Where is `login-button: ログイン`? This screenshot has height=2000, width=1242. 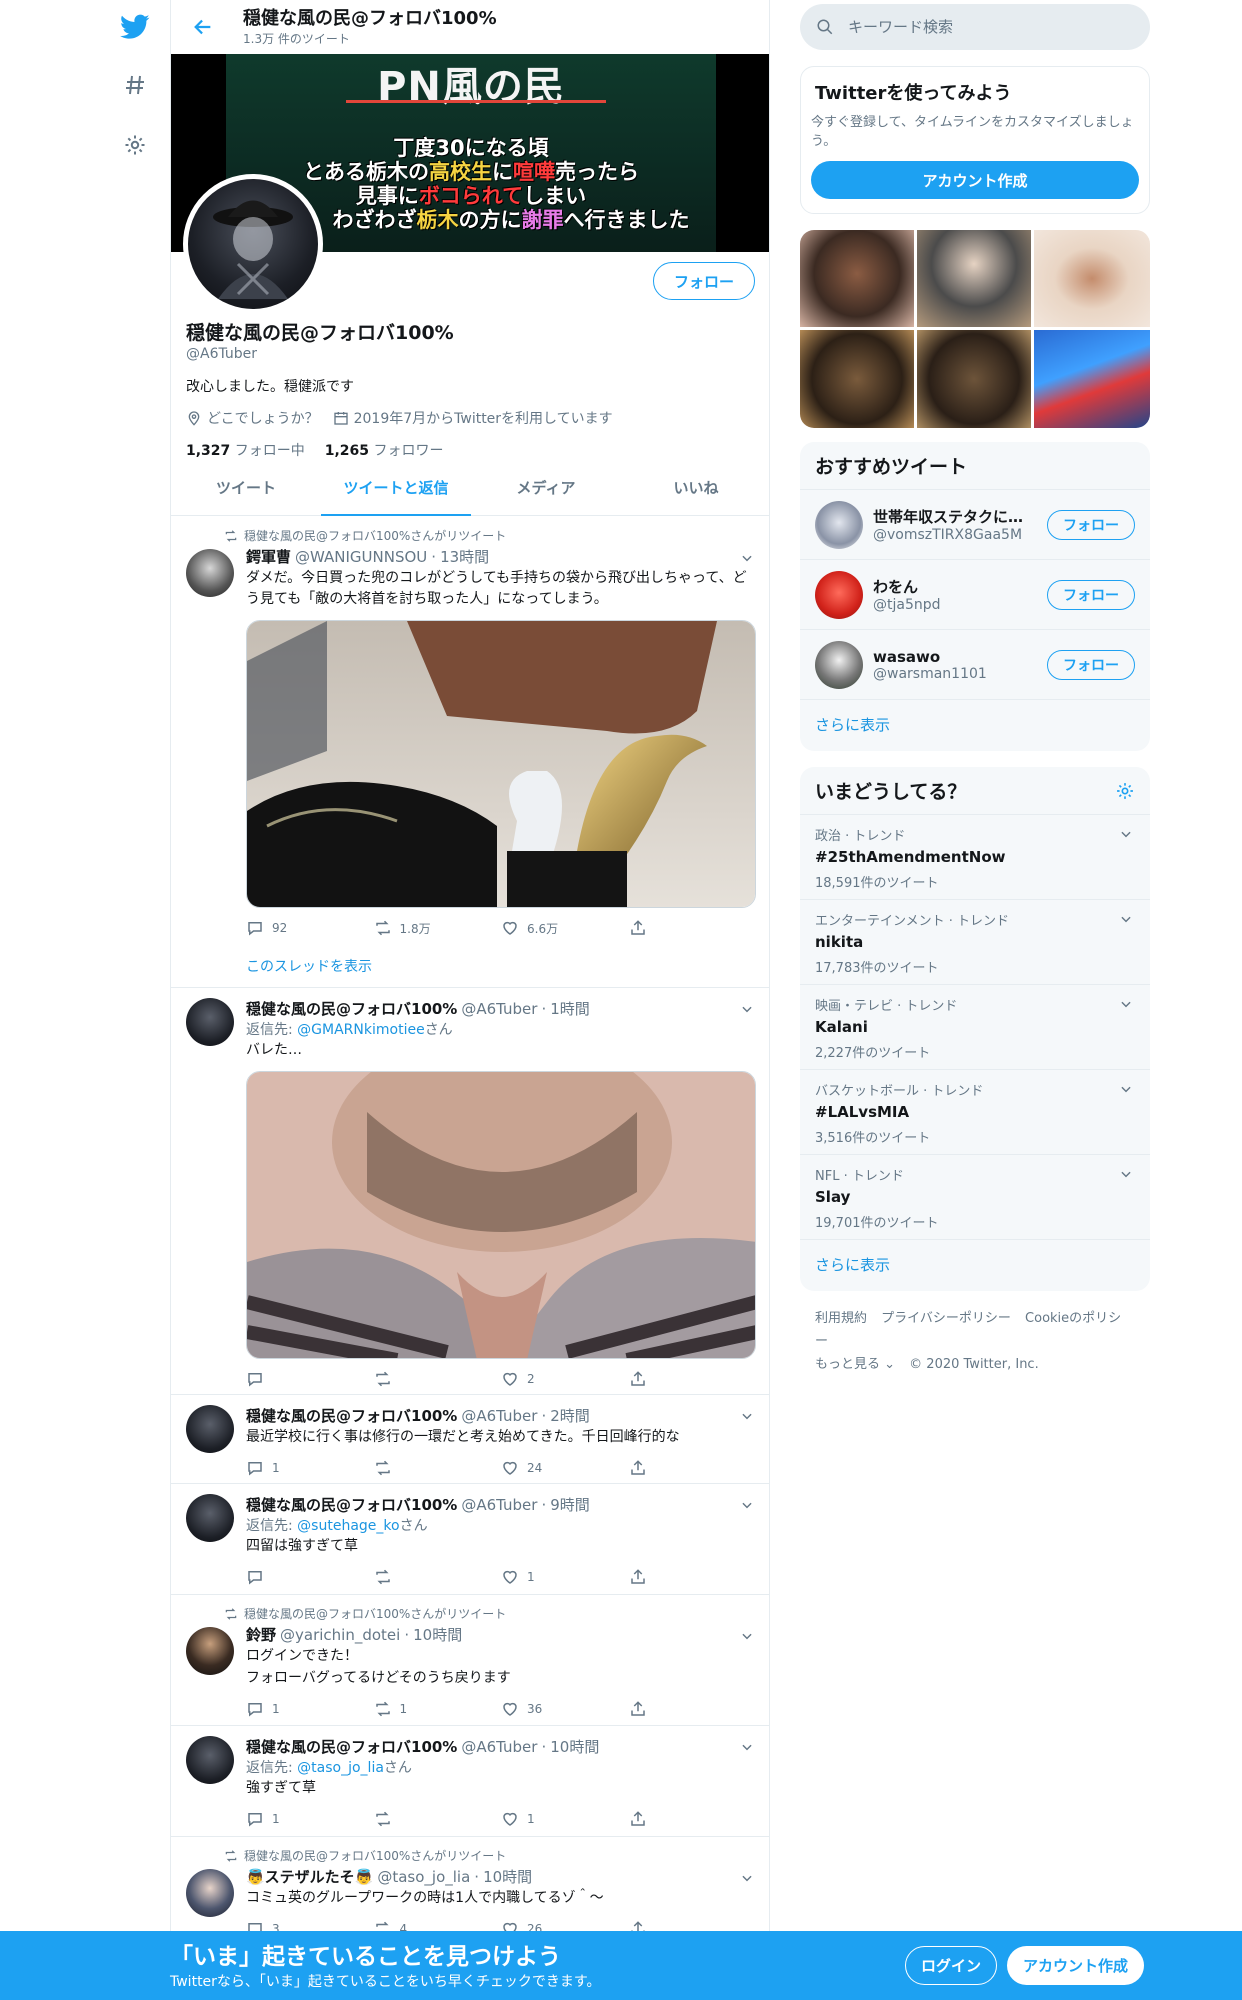 login-button: ログイン is located at coordinates (951, 1965).